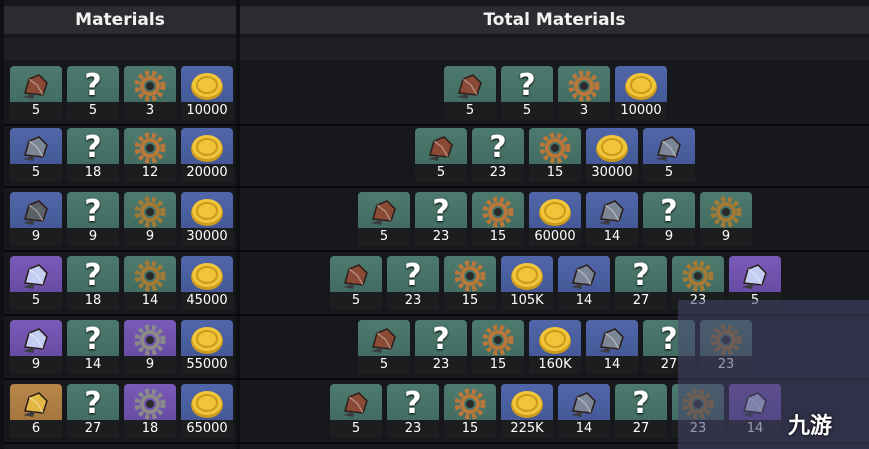 The image size is (869, 449). I want to click on material-slot: 12, so click(150, 155).